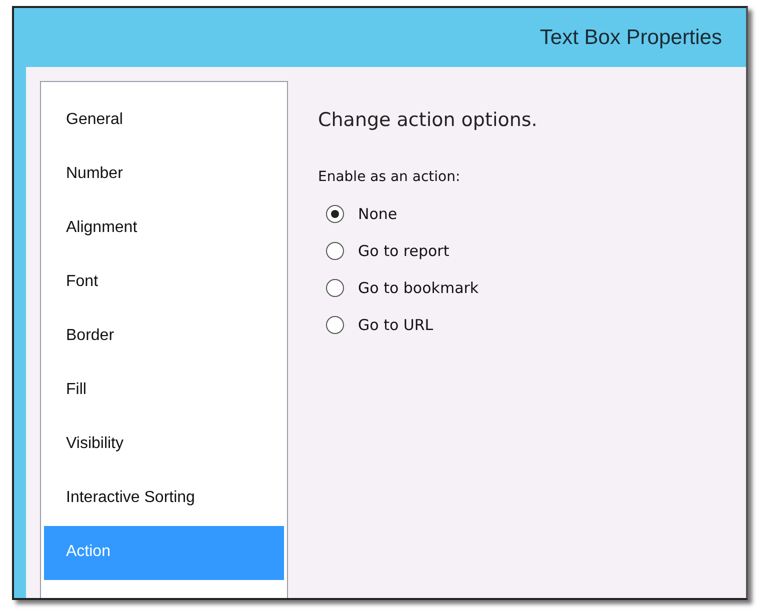  I want to click on radio-label: None, so click(378, 213).